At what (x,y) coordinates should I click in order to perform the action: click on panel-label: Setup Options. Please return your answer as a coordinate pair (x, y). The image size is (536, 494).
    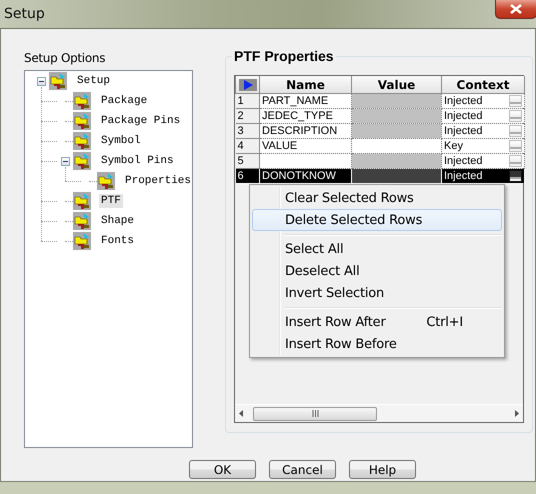
    Looking at the image, I should click on (65, 58).